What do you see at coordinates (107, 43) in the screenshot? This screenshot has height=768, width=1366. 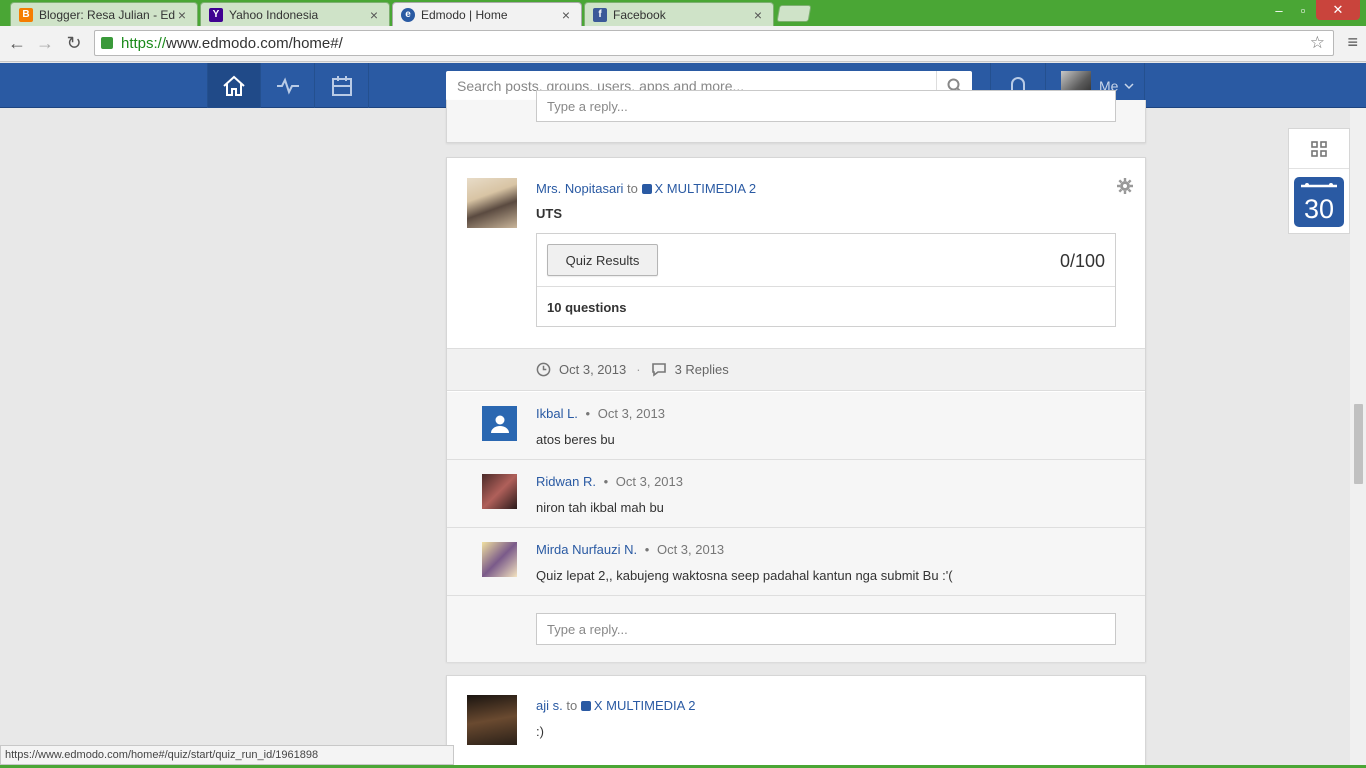 I see `lock-icon` at bounding box center [107, 43].